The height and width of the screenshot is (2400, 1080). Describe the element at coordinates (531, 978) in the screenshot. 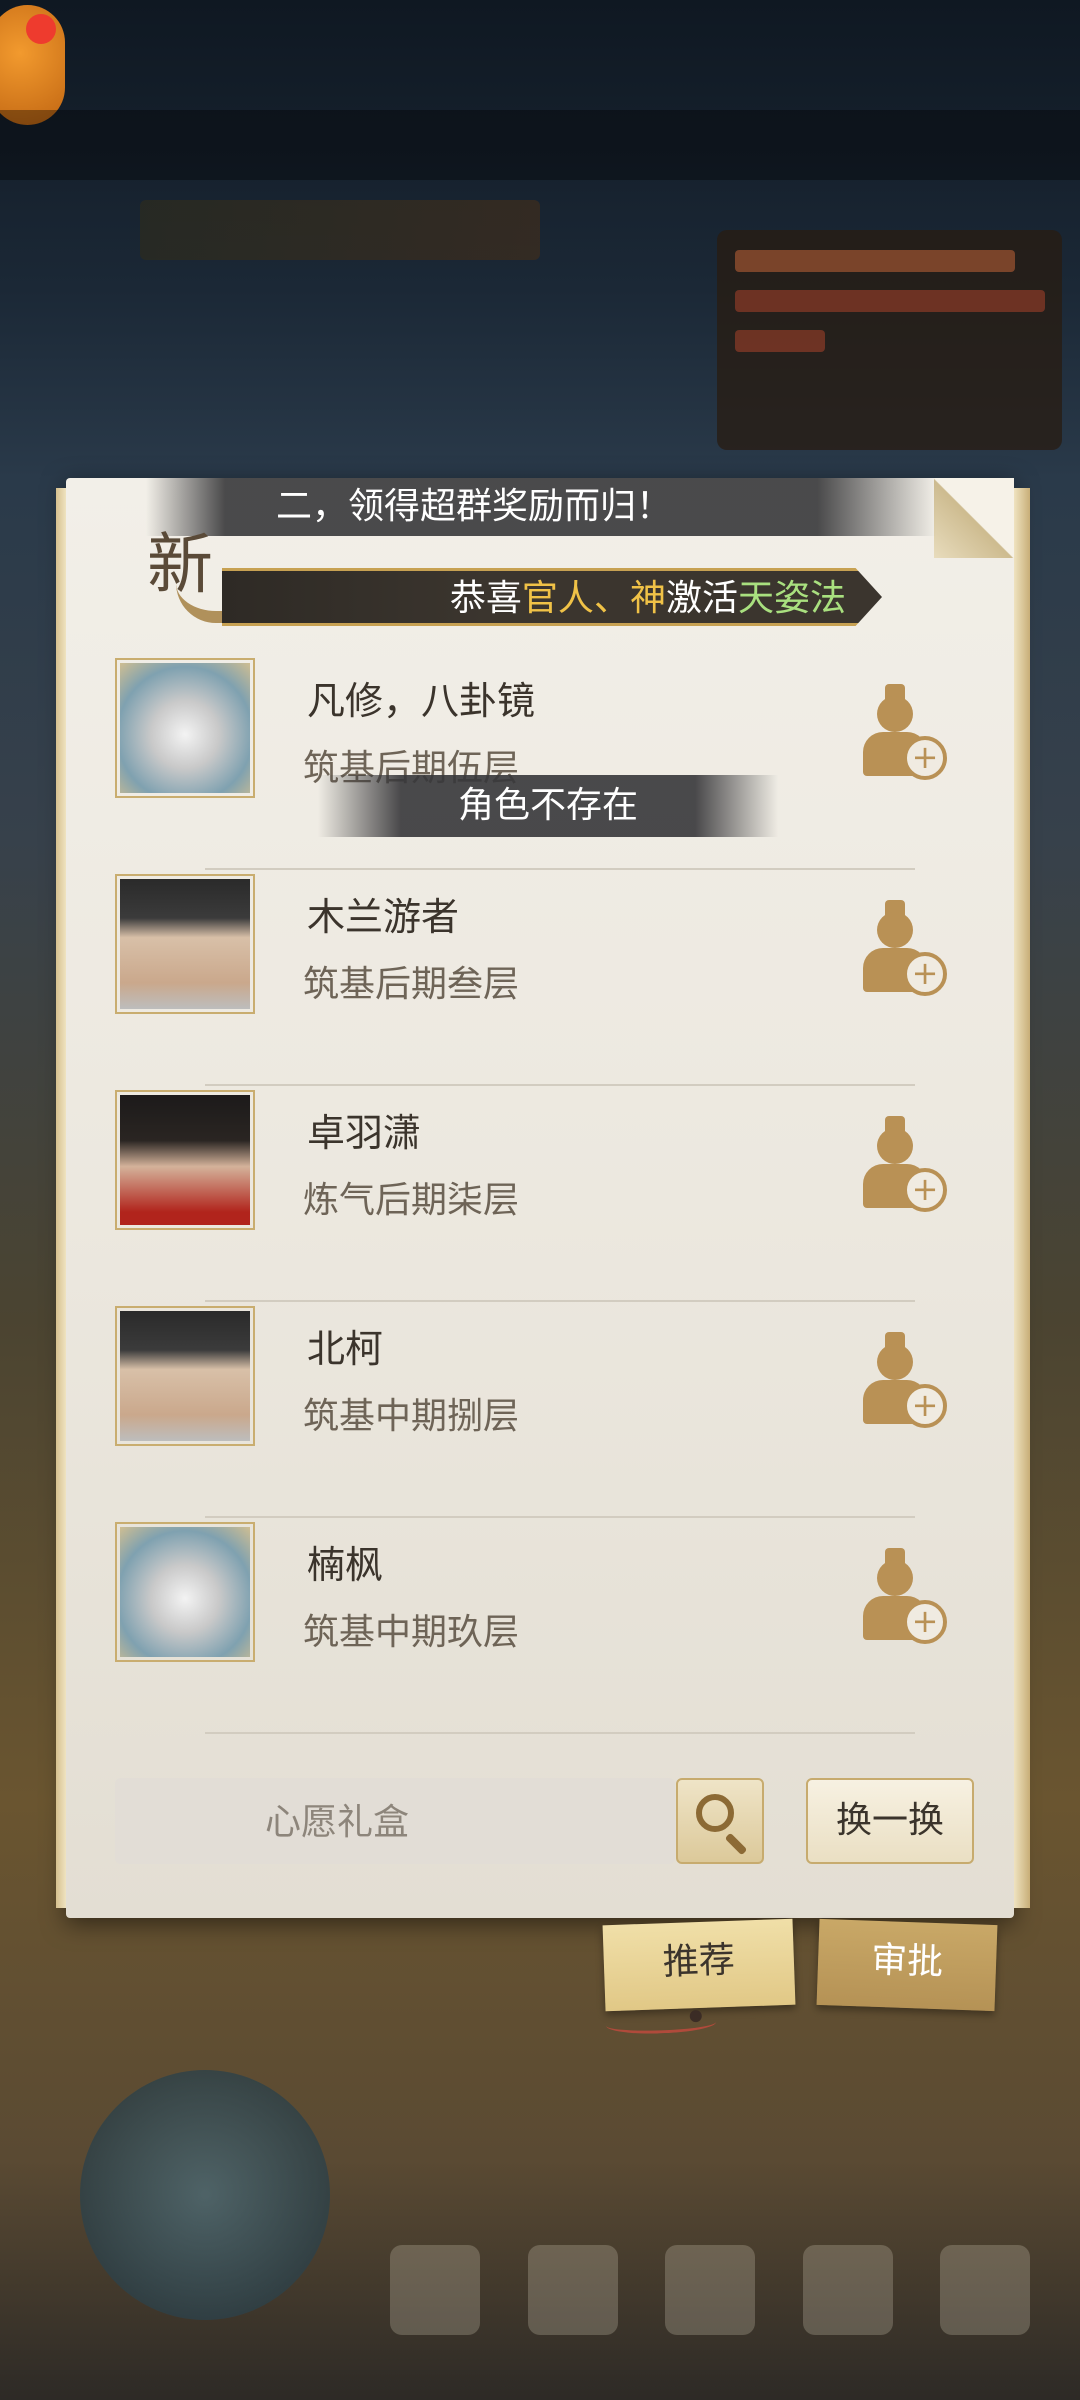

I see `list-item: 木兰游者 筑基后期叁层 +` at that location.